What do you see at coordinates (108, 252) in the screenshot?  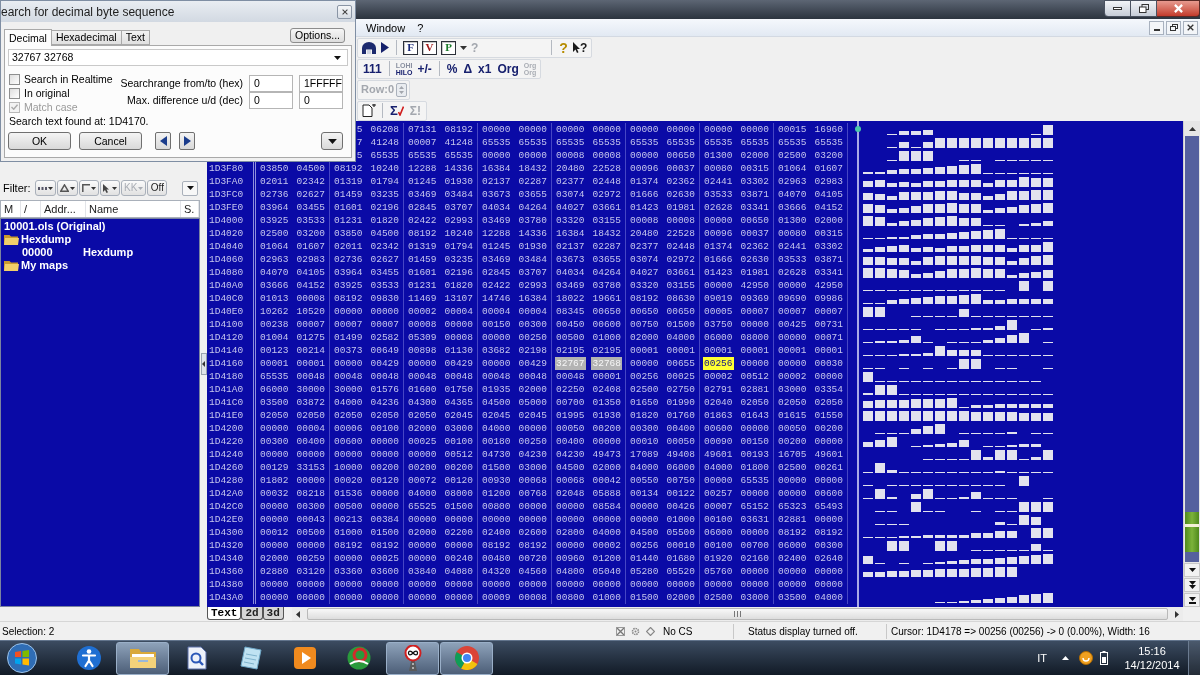 I see `map-name: Hexdump` at bounding box center [108, 252].